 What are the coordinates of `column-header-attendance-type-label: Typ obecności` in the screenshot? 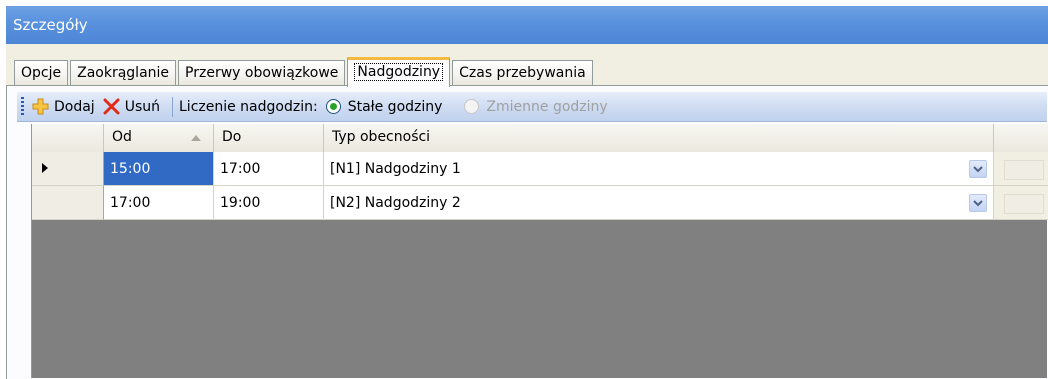 It's located at (381, 137).